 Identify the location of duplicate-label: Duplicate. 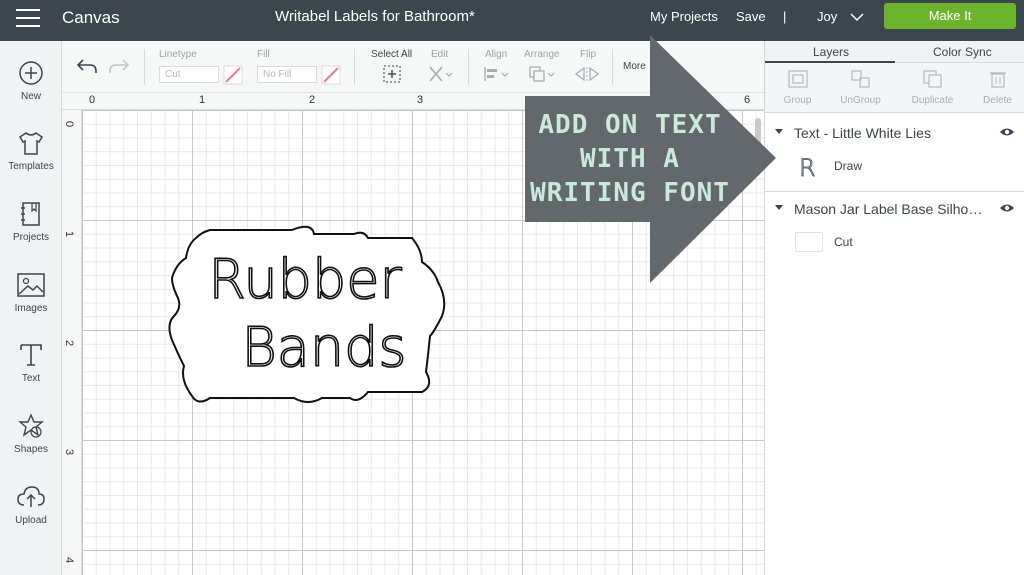
(932, 100).